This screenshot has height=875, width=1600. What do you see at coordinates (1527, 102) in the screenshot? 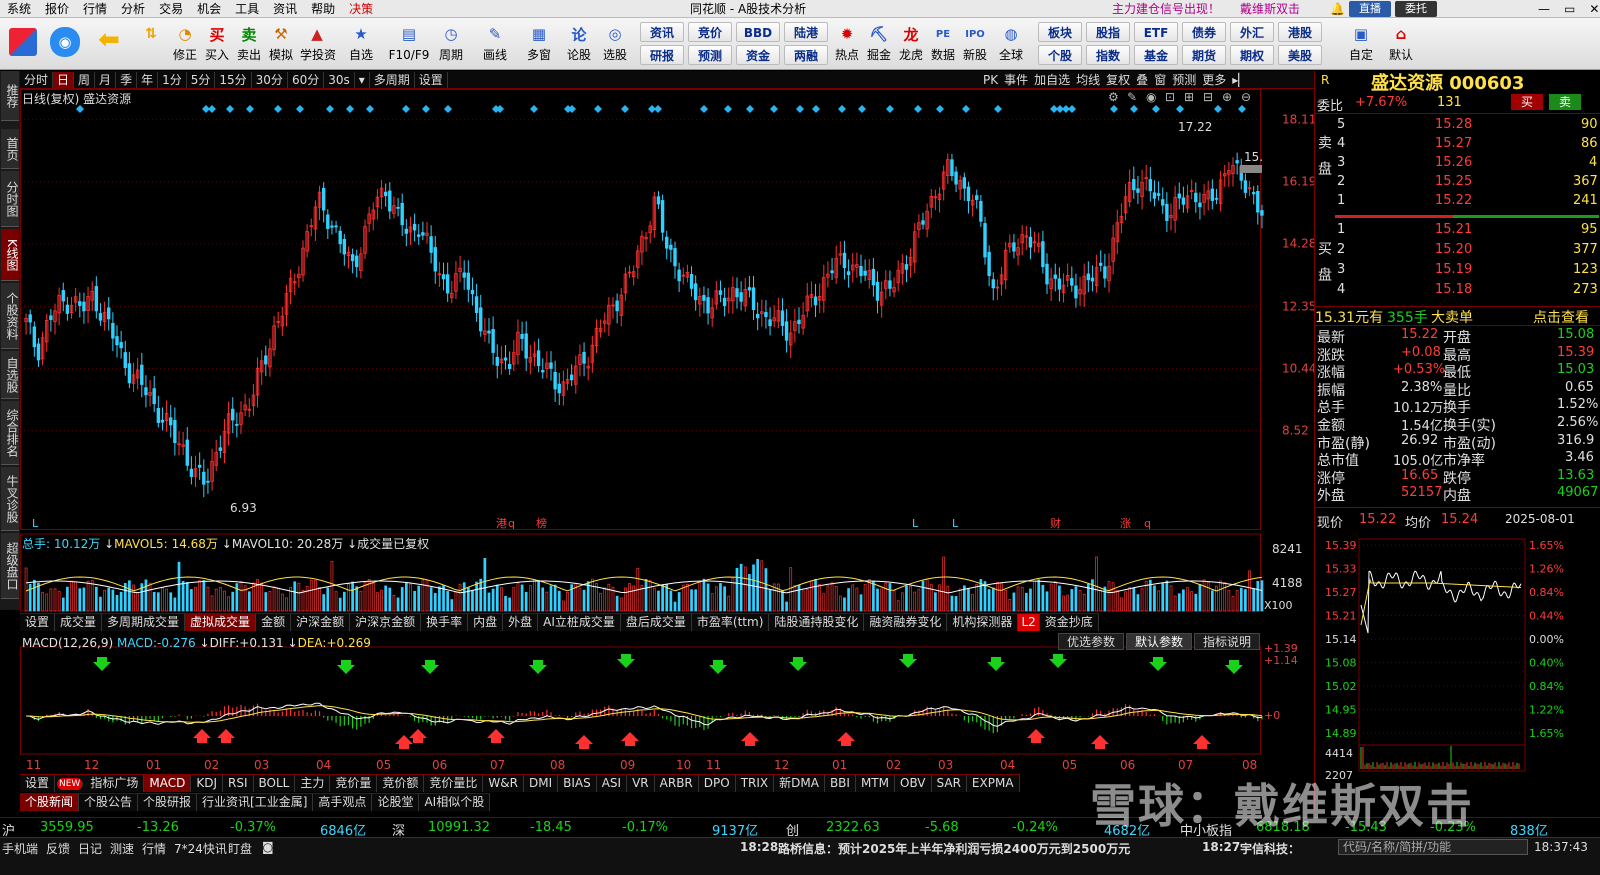
I see `buy-quick-button: 买` at bounding box center [1527, 102].